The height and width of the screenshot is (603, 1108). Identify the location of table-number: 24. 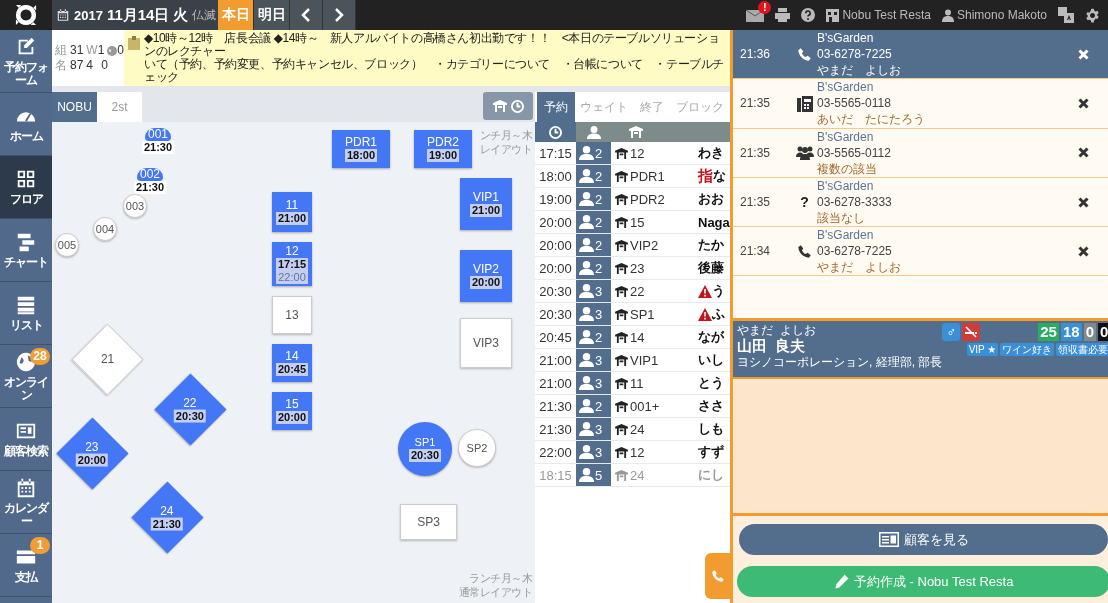
(637, 429).